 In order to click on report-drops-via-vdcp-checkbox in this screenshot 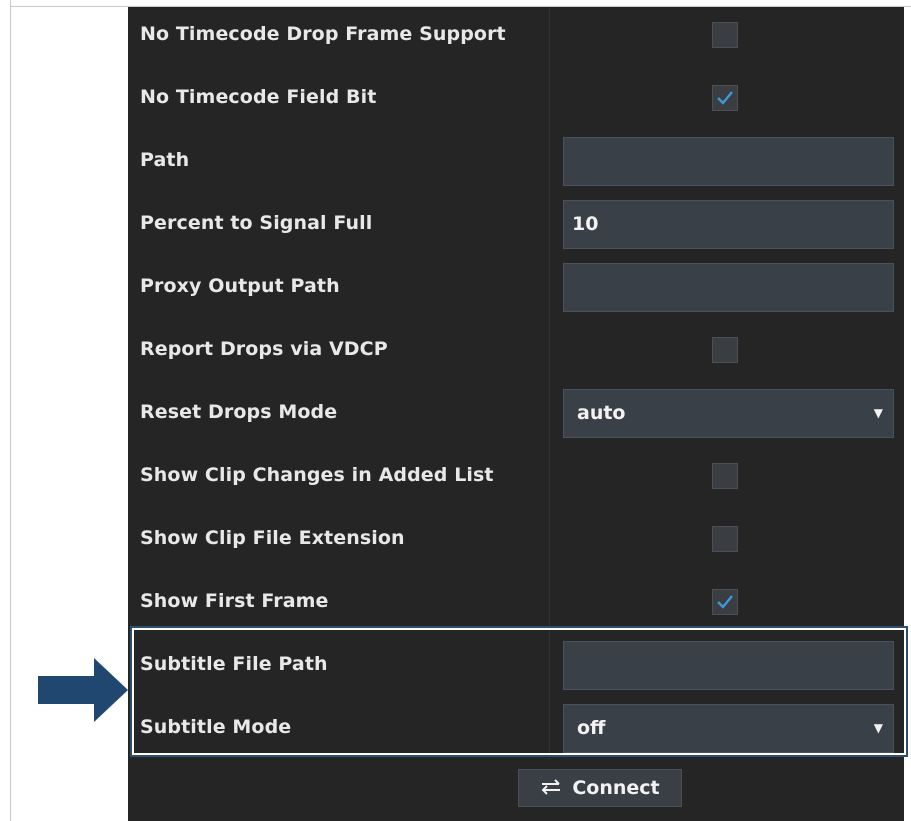, I will do `click(725, 350)`.